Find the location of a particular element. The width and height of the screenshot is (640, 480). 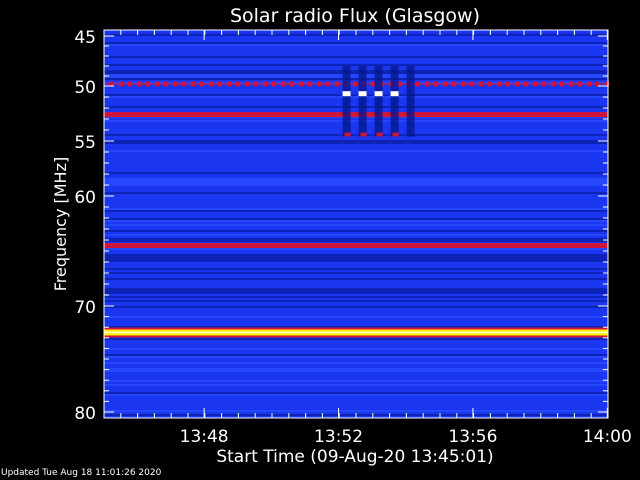

y-tick-label: 80 is located at coordinates (85, 414).